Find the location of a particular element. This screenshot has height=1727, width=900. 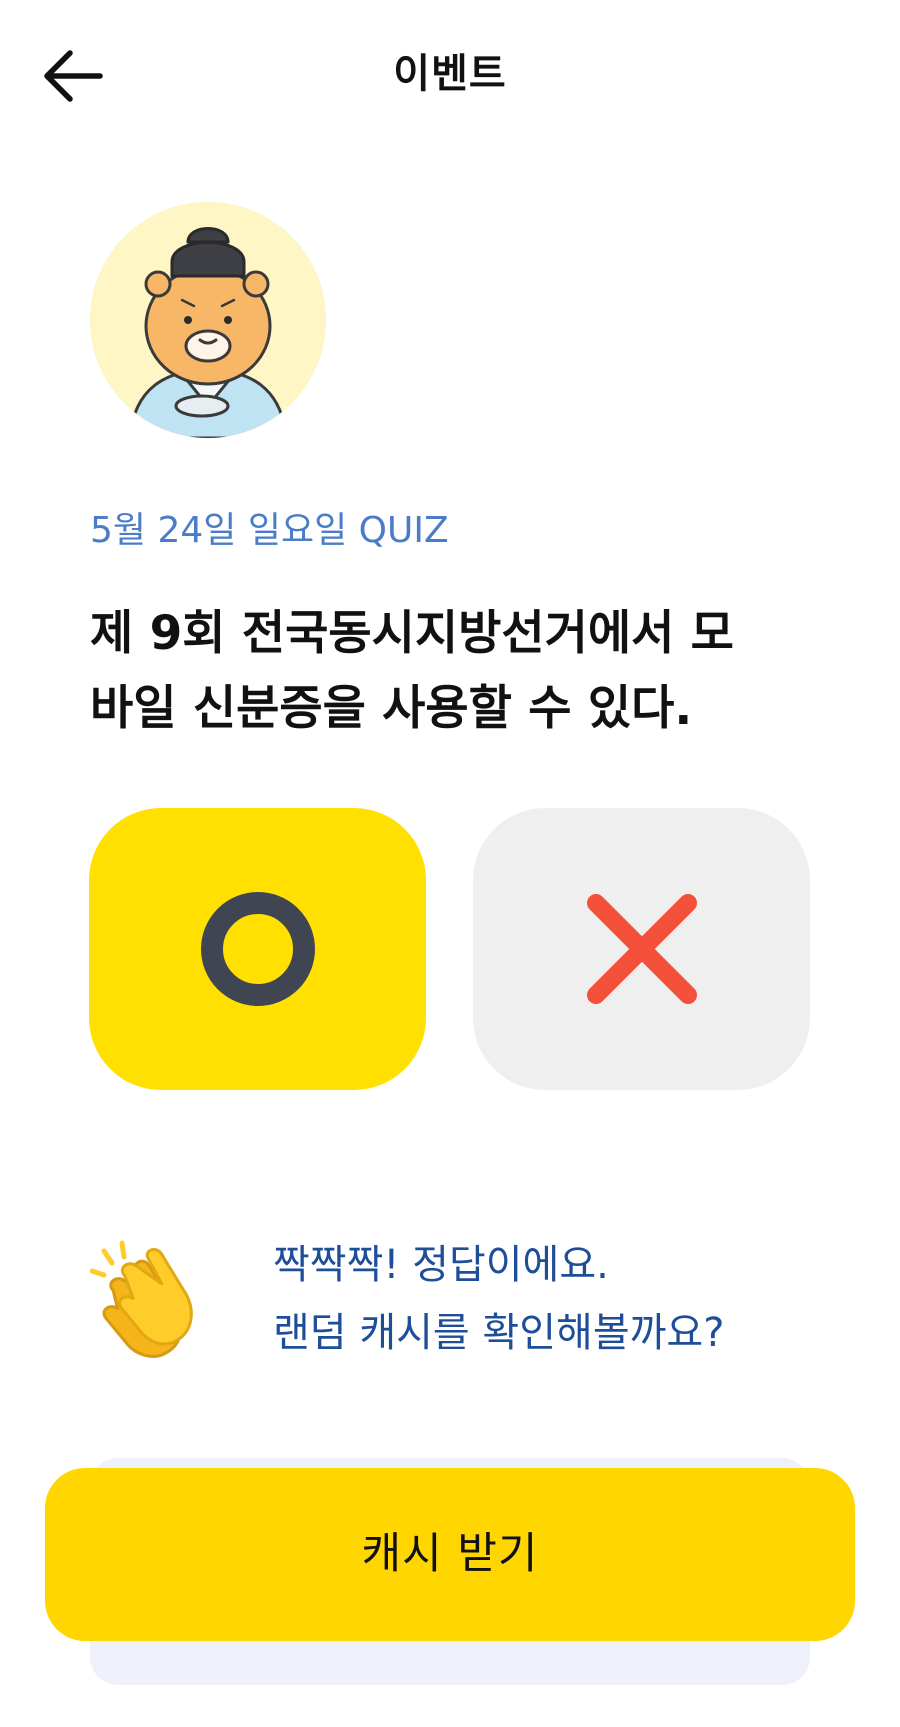

page-title: 이벤트 is located at coordinates (450, 74).